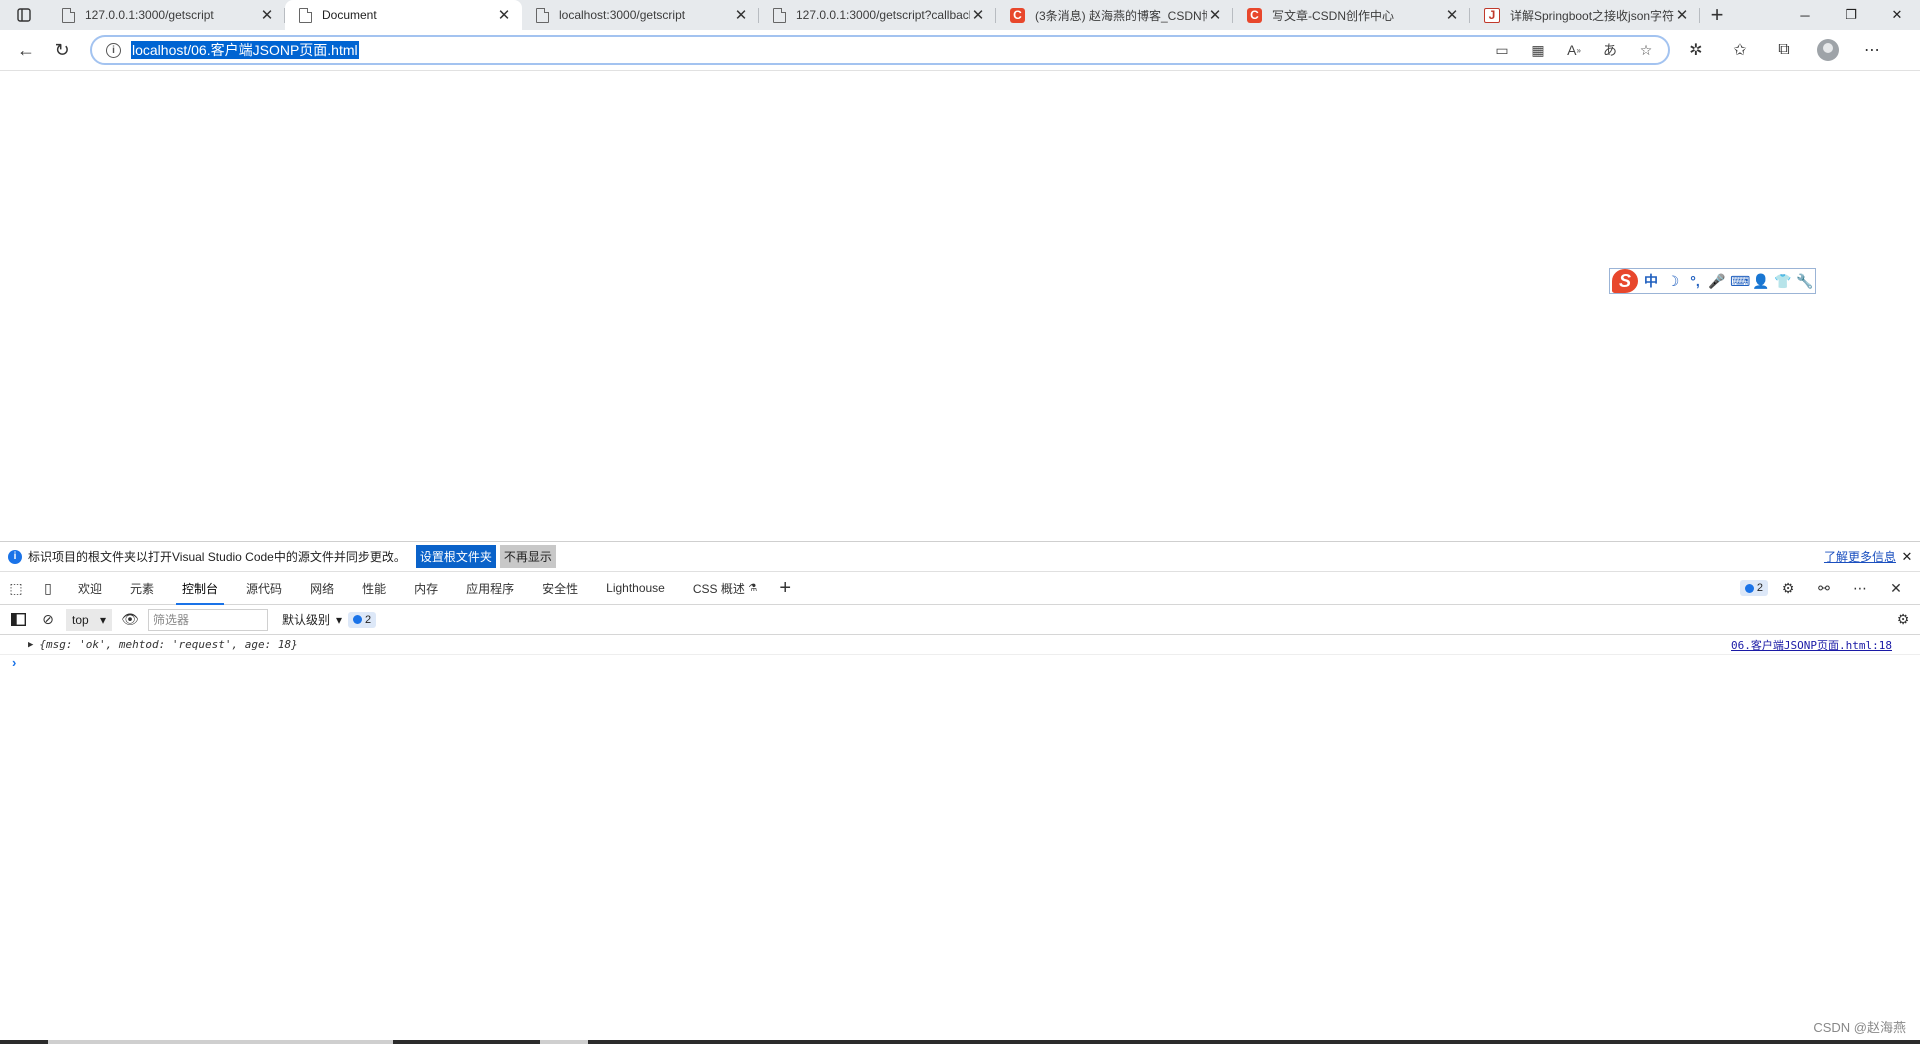 This screenshot has height=1044, width=1920. What do you see at coordinates (426, 588) in the screenshot?
I see `tab-memory: 内存` at bounding box center [426, 588].